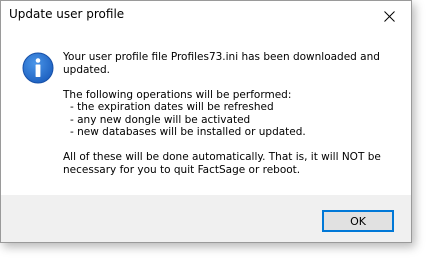  Describe the element at coordinates (172, 107) in the screenshot. I see `message-item: - the expiration dates will be refreshed` at that location.